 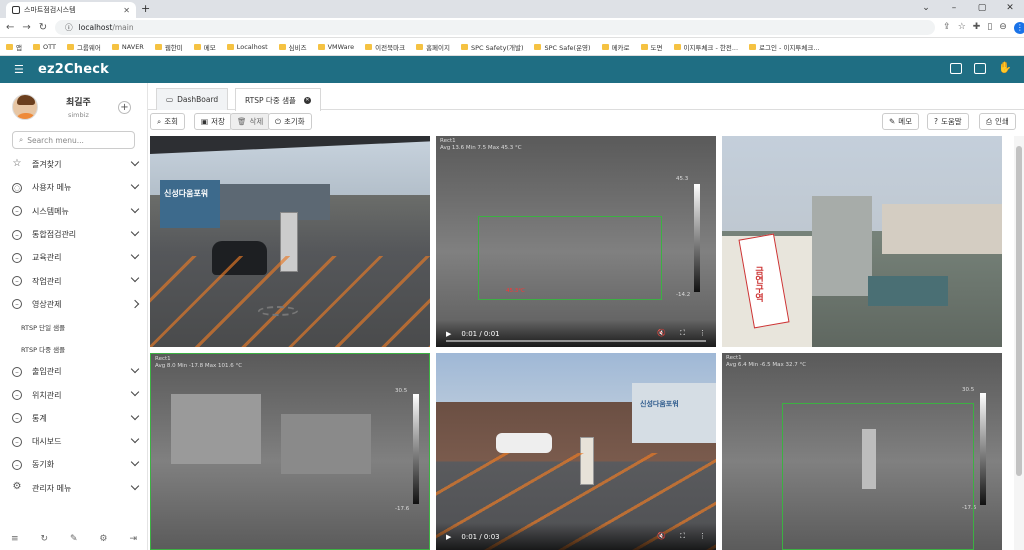 I want to click on sidebar-subitem: RTSP 다중 샘플, so click(x=73, y=349).